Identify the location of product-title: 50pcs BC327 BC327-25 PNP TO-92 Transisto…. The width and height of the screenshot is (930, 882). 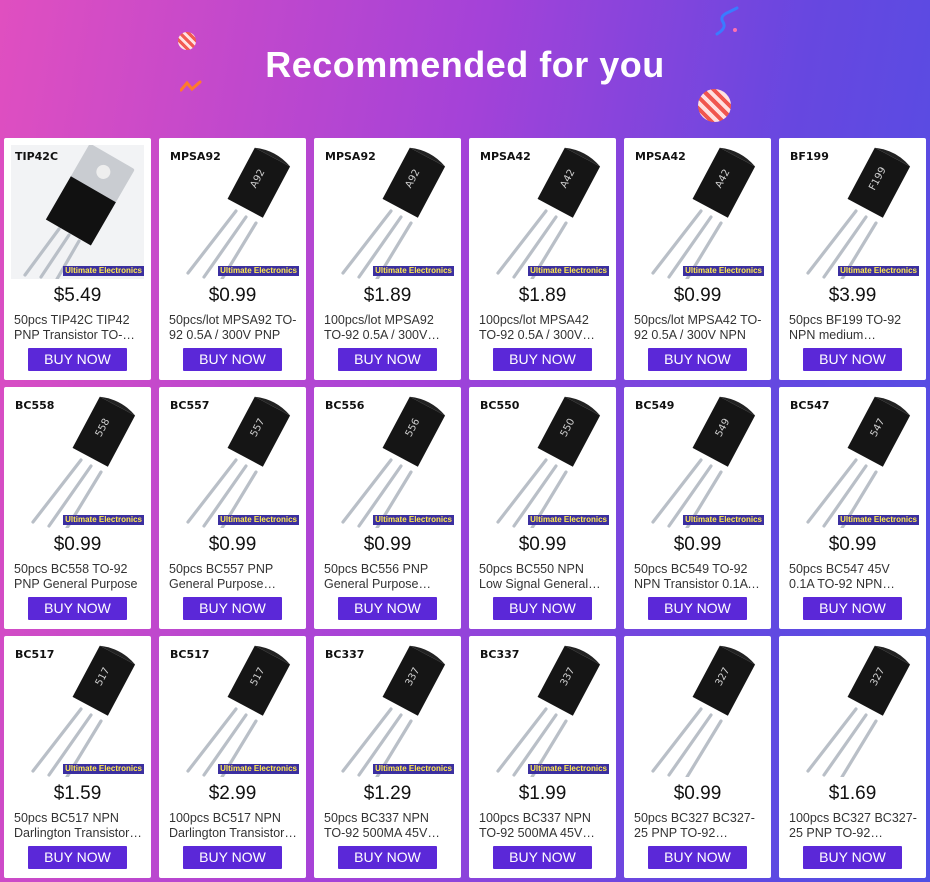
(698, 826).